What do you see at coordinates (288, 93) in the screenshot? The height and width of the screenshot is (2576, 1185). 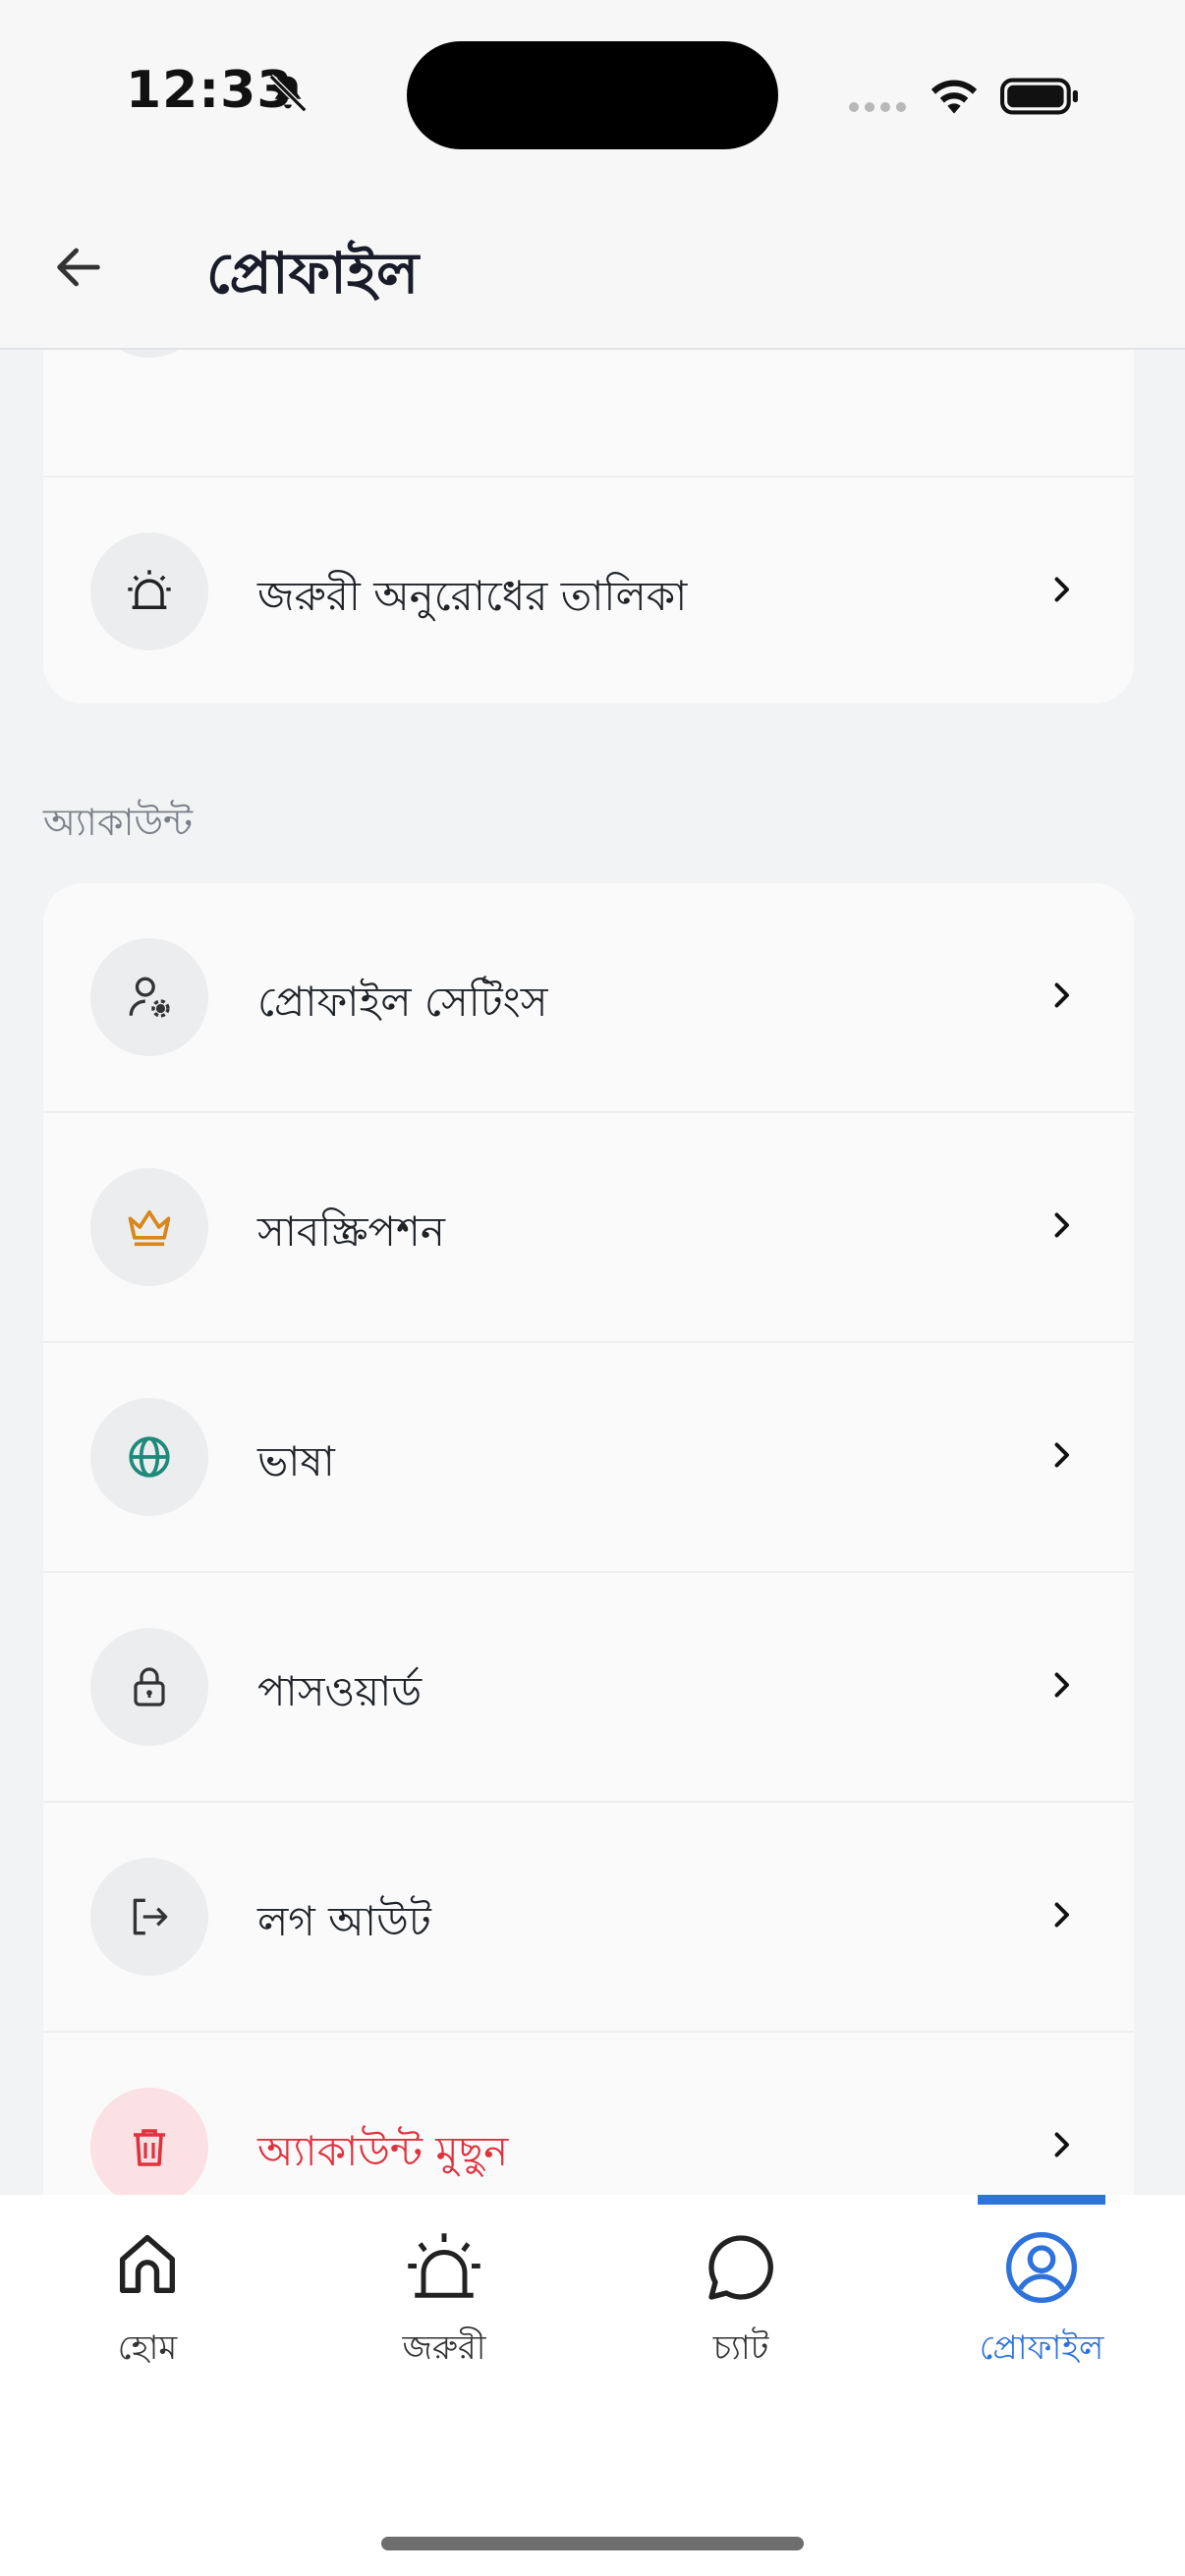 I see `bell-off-icon` at bounding box center [288, 93].